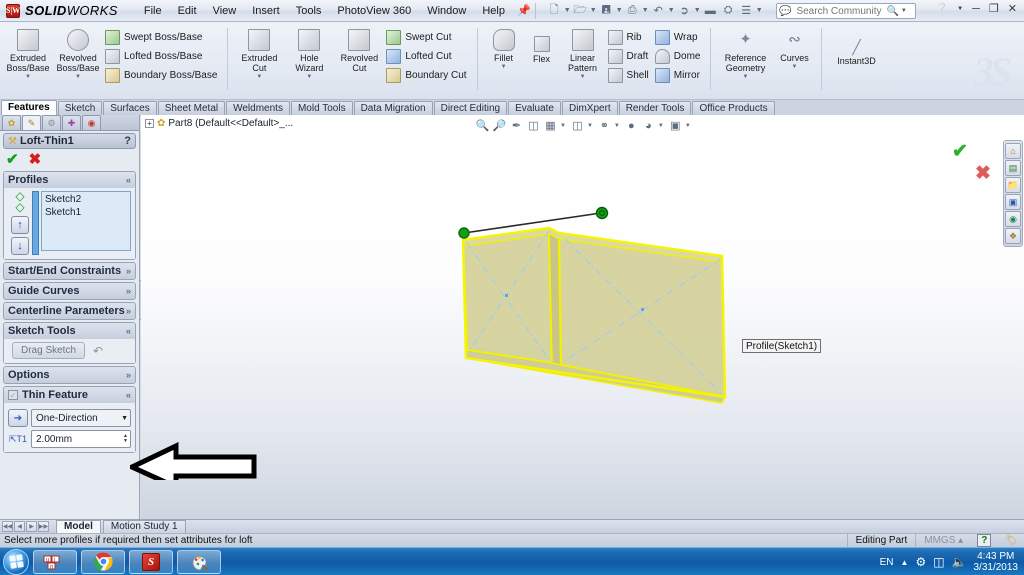  What do you see at coordinates (103, 561) in the screenshot?
I see `taskbar-item-chrome` at bounding box center [103, 561].